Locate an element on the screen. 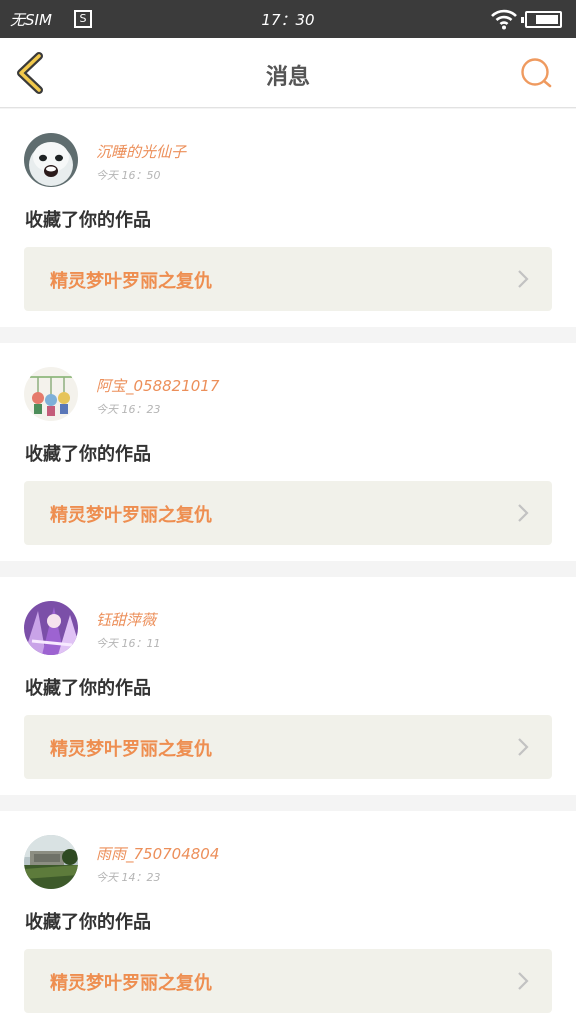 The image size is (576, 1024). back-chevron-icon is located at coordinates (29, 73).